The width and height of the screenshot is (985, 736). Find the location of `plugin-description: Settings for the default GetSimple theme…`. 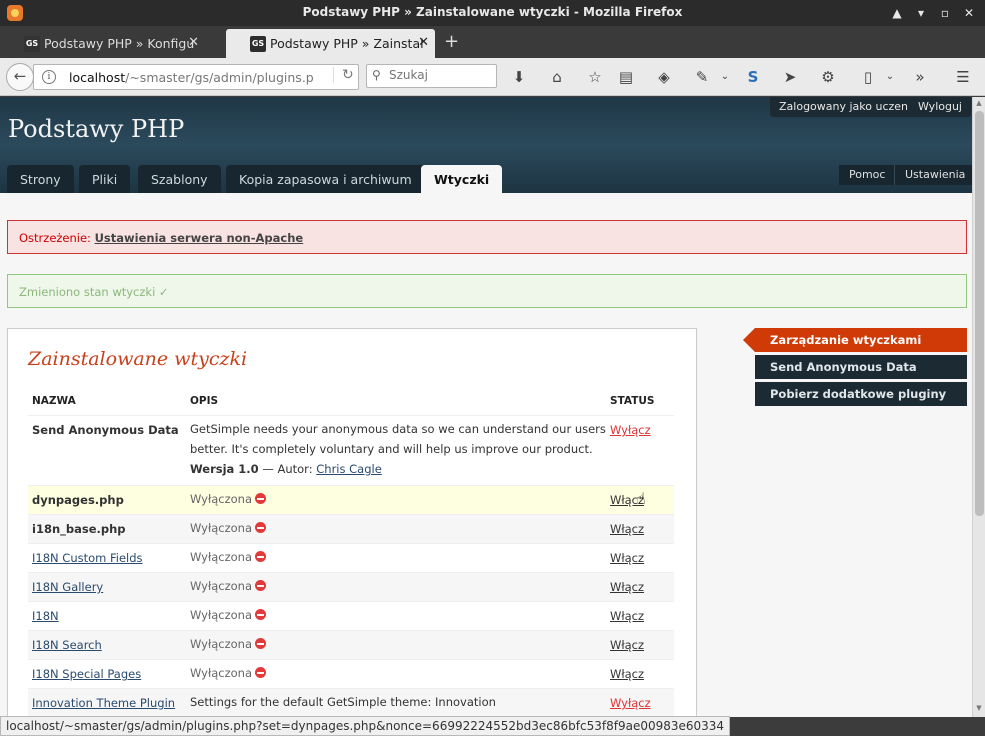

plugin-description: Settings for the default GetSimple theme… is located at coordinates (396, 702).